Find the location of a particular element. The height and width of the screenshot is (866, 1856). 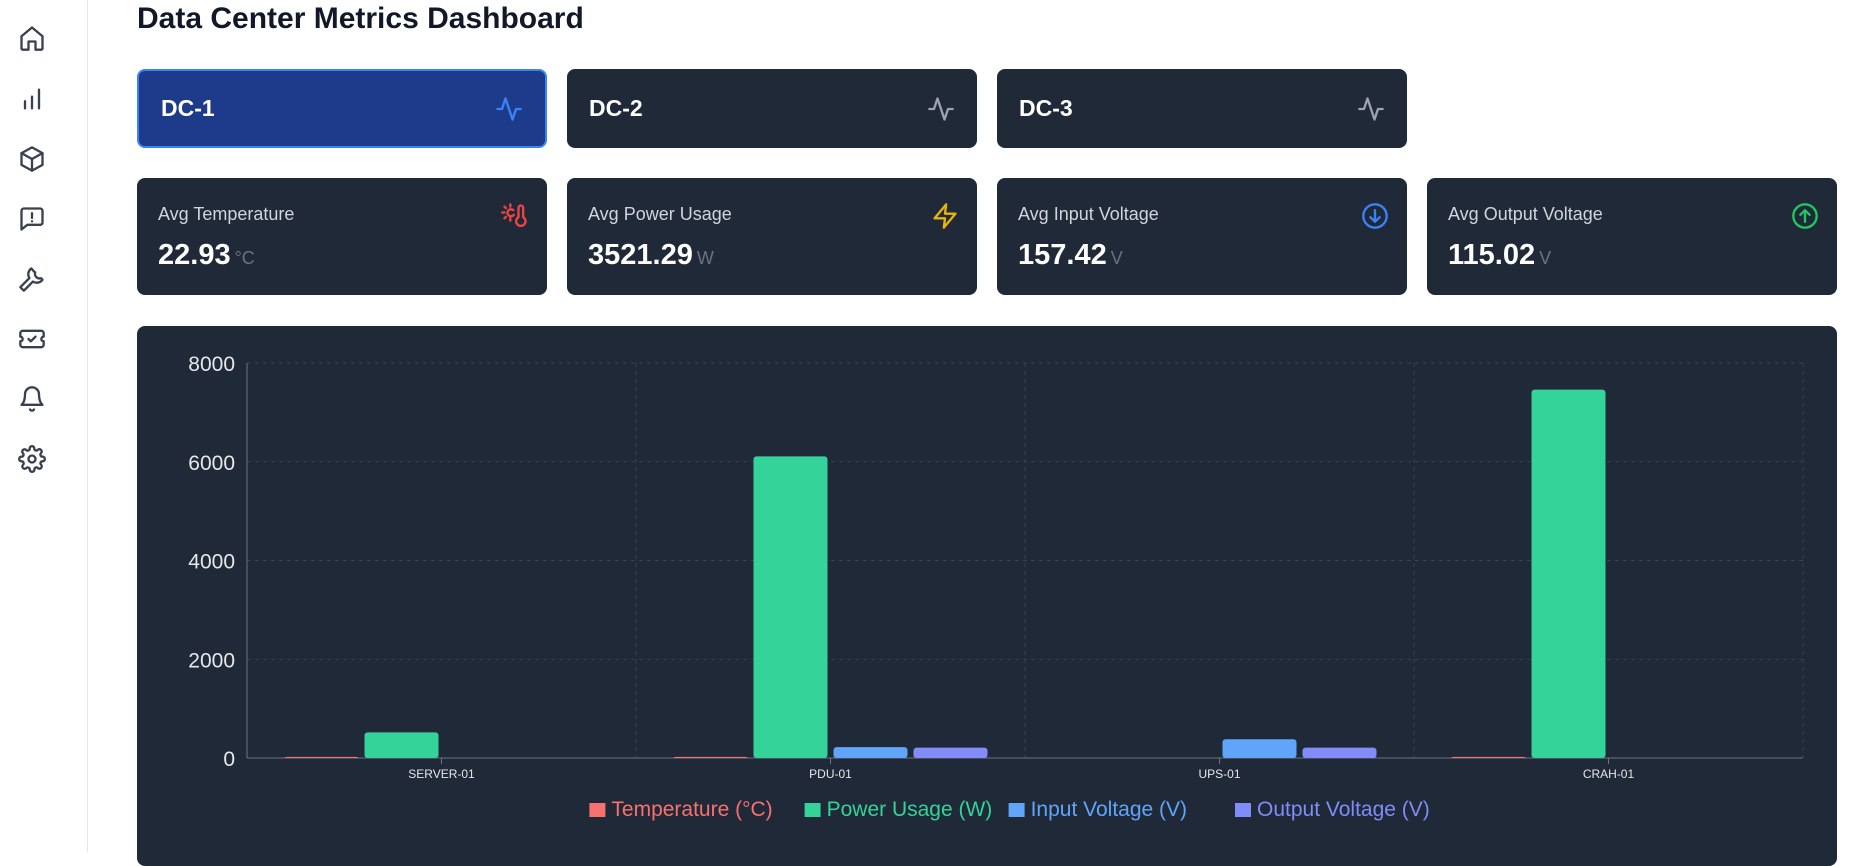

dc-1-button: DC-1 is located at coordinates (342, 108).